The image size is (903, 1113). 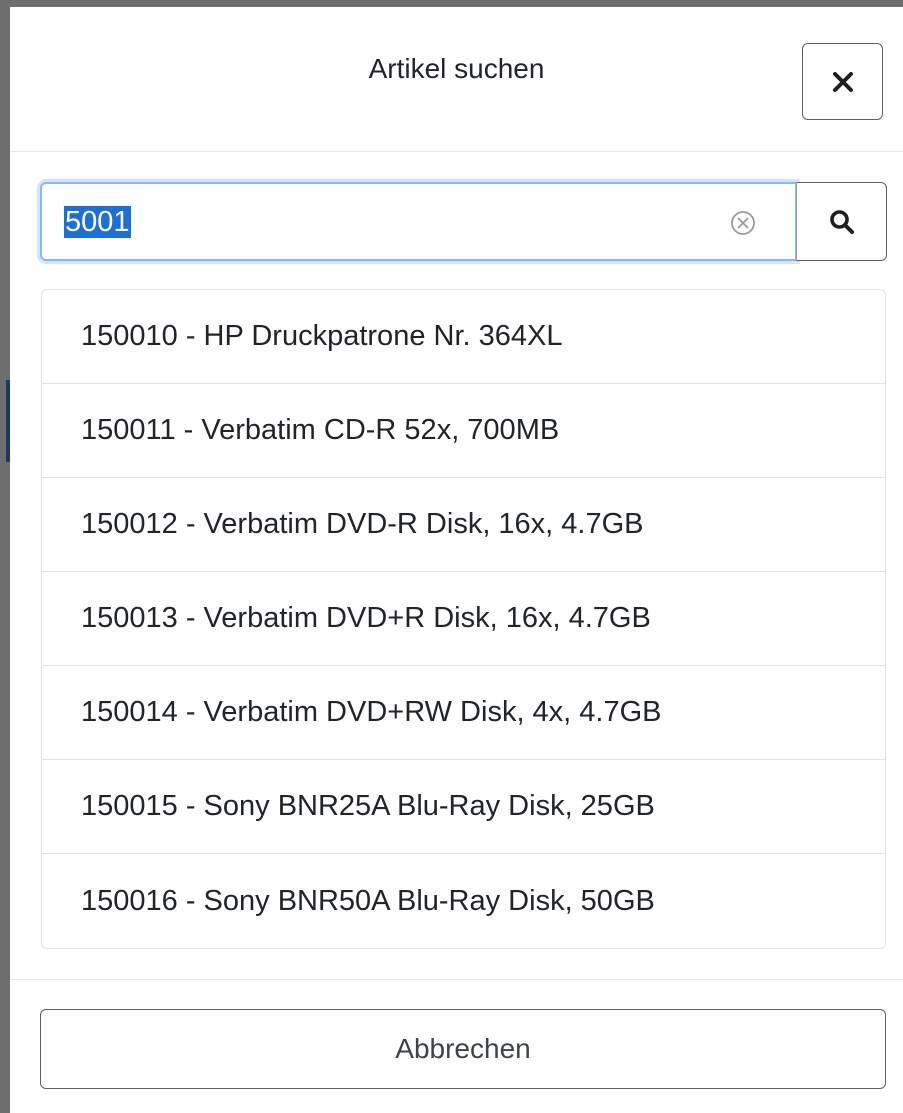 I want to click on close-button, so click(x=842, y=81).